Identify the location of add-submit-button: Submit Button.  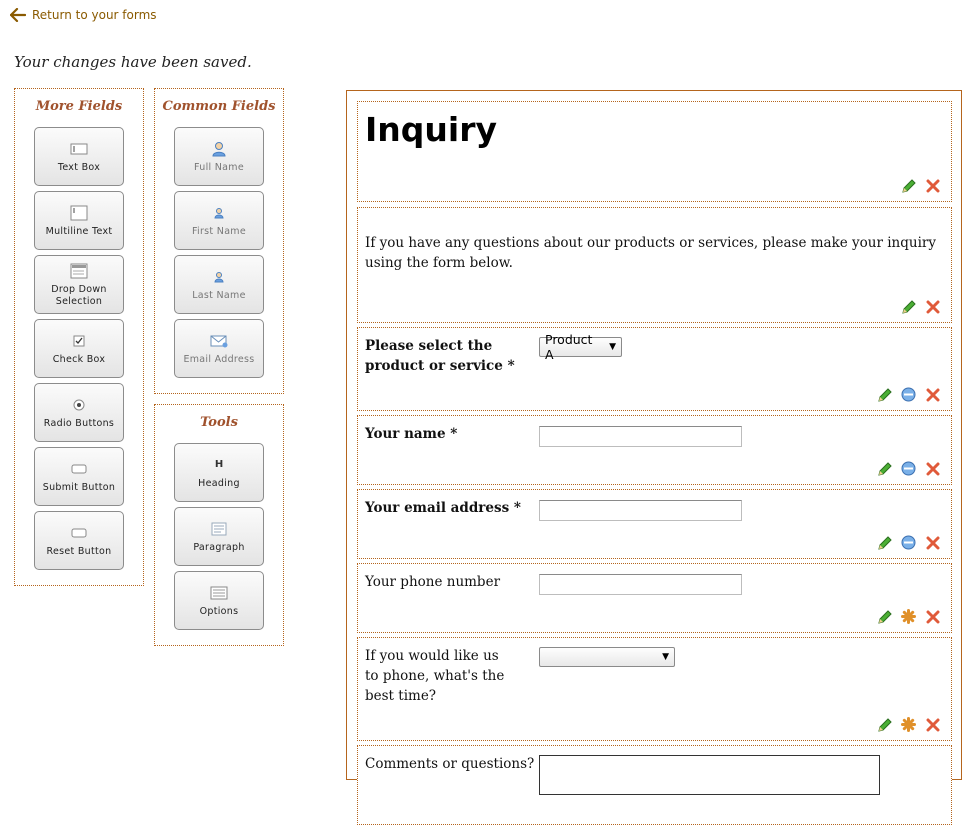
(79, 476).